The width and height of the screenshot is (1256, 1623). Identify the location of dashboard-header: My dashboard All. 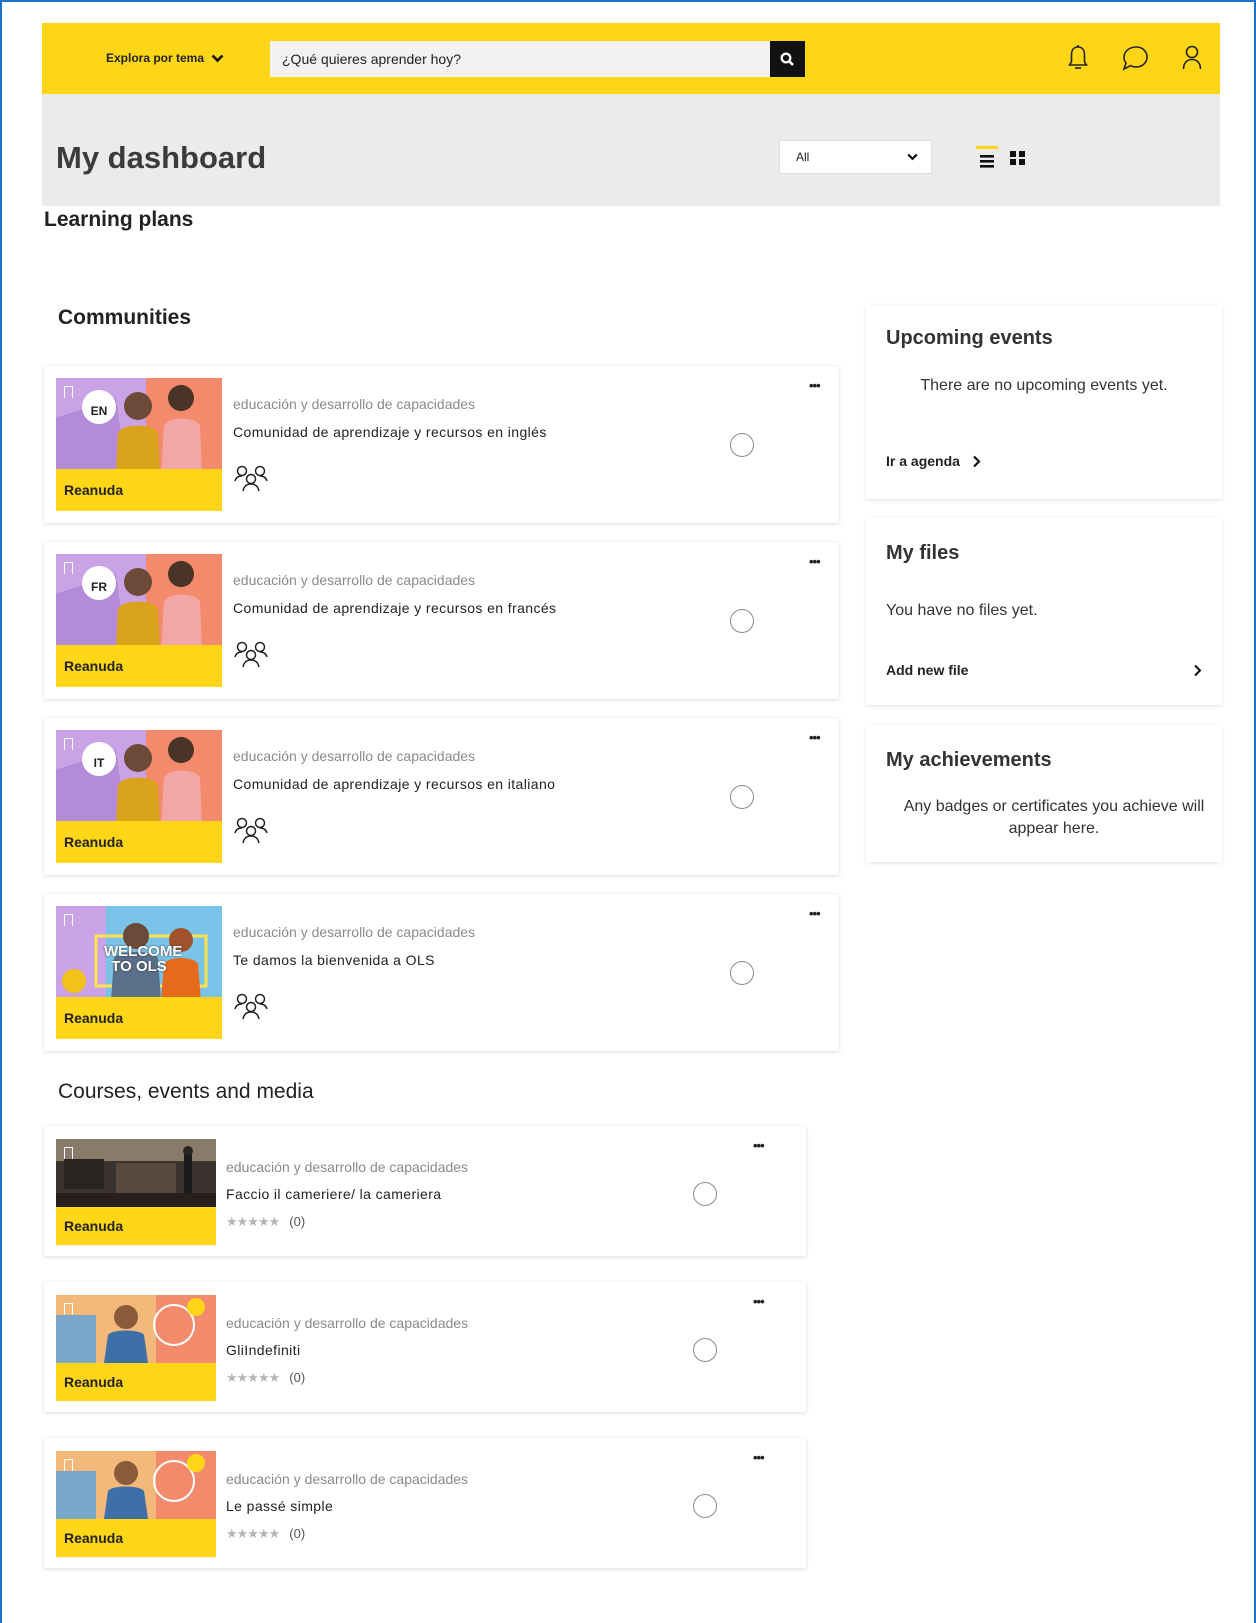
(631, 150).